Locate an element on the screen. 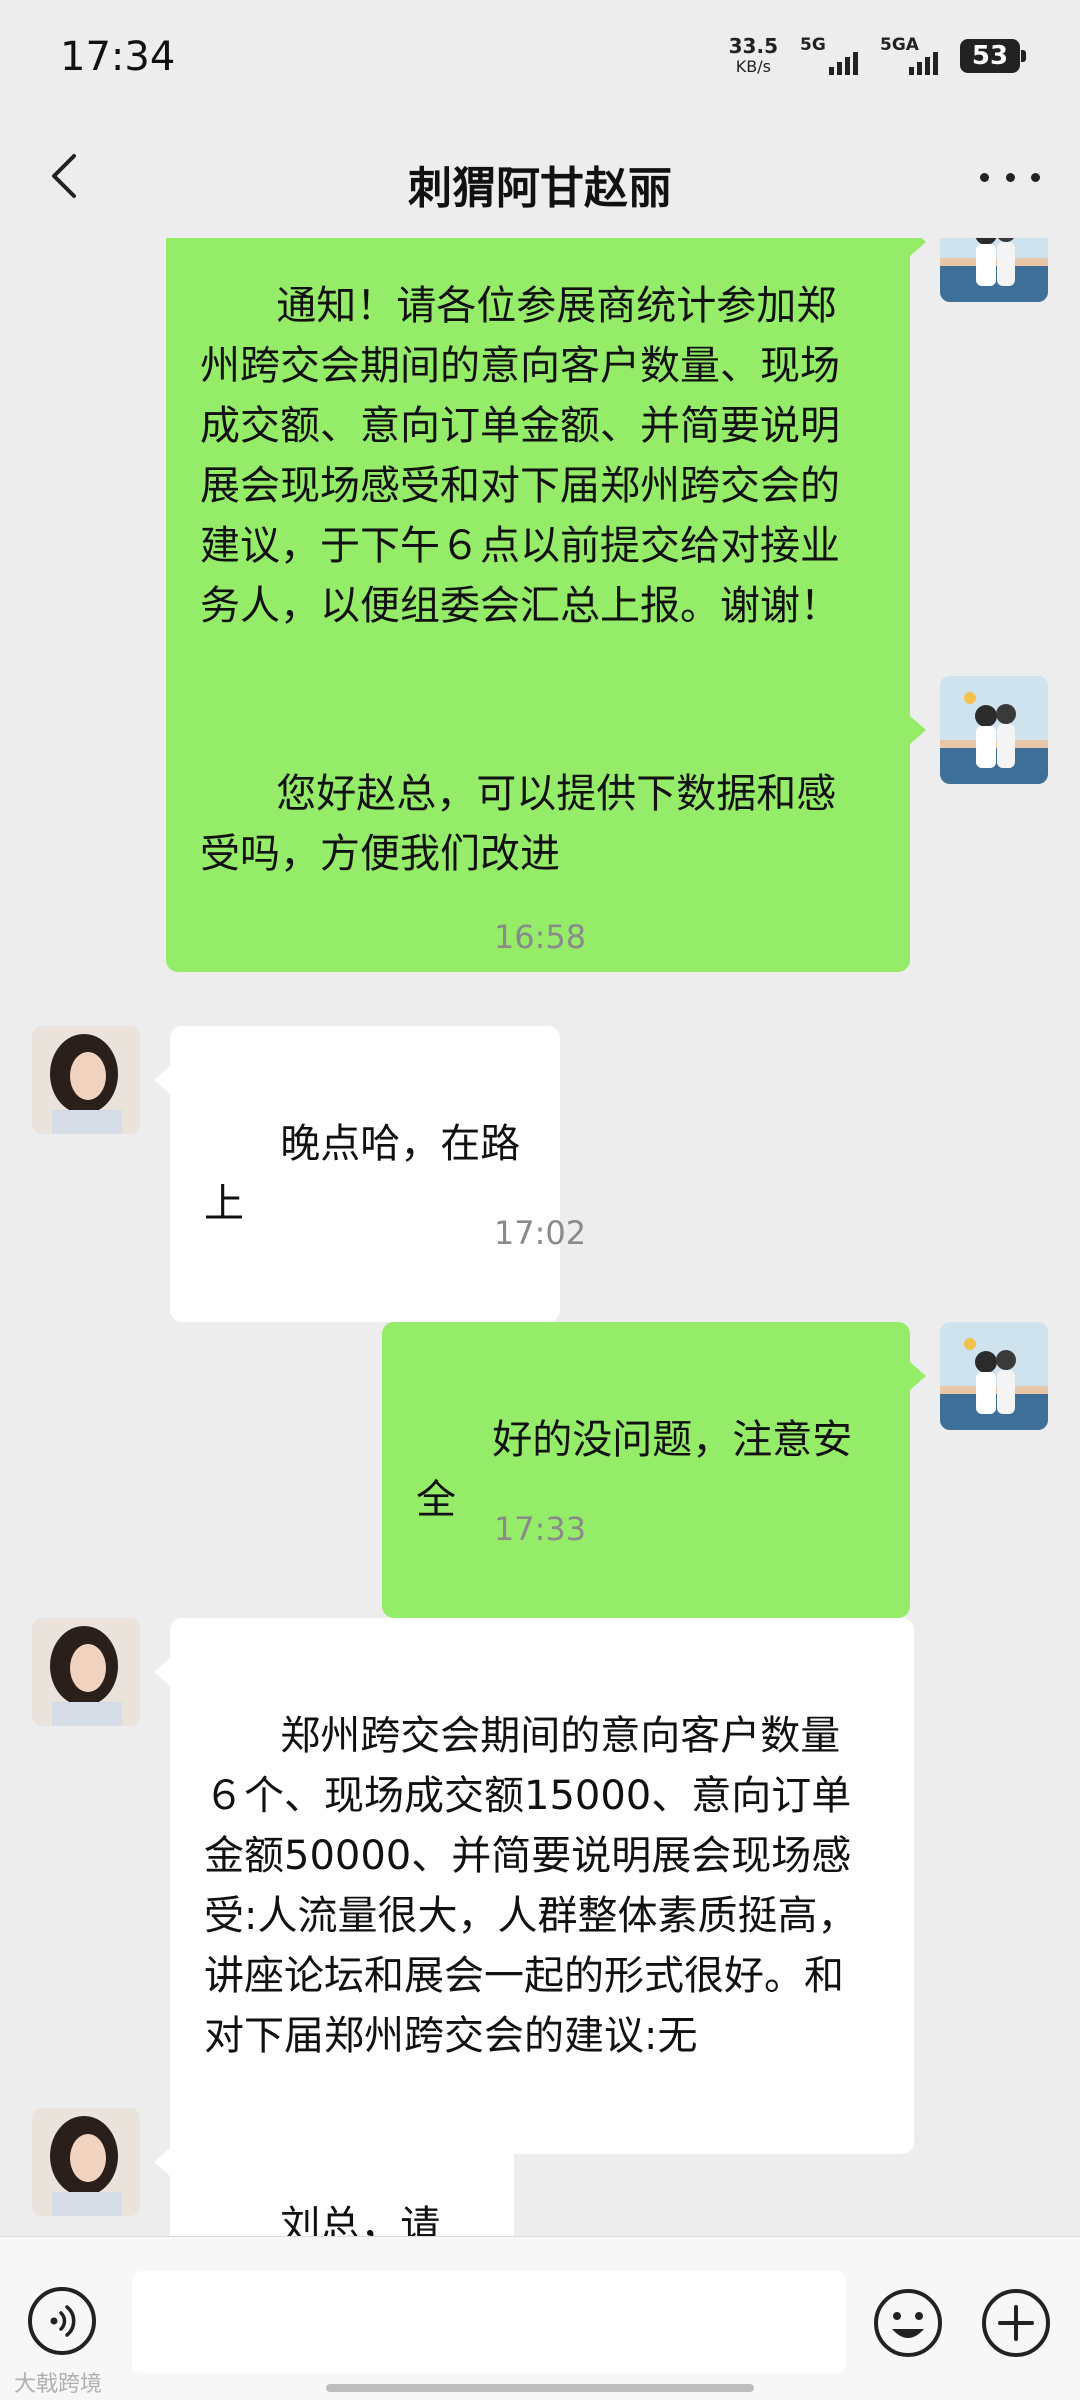  input-bar is located at coordinates (540, 2318).